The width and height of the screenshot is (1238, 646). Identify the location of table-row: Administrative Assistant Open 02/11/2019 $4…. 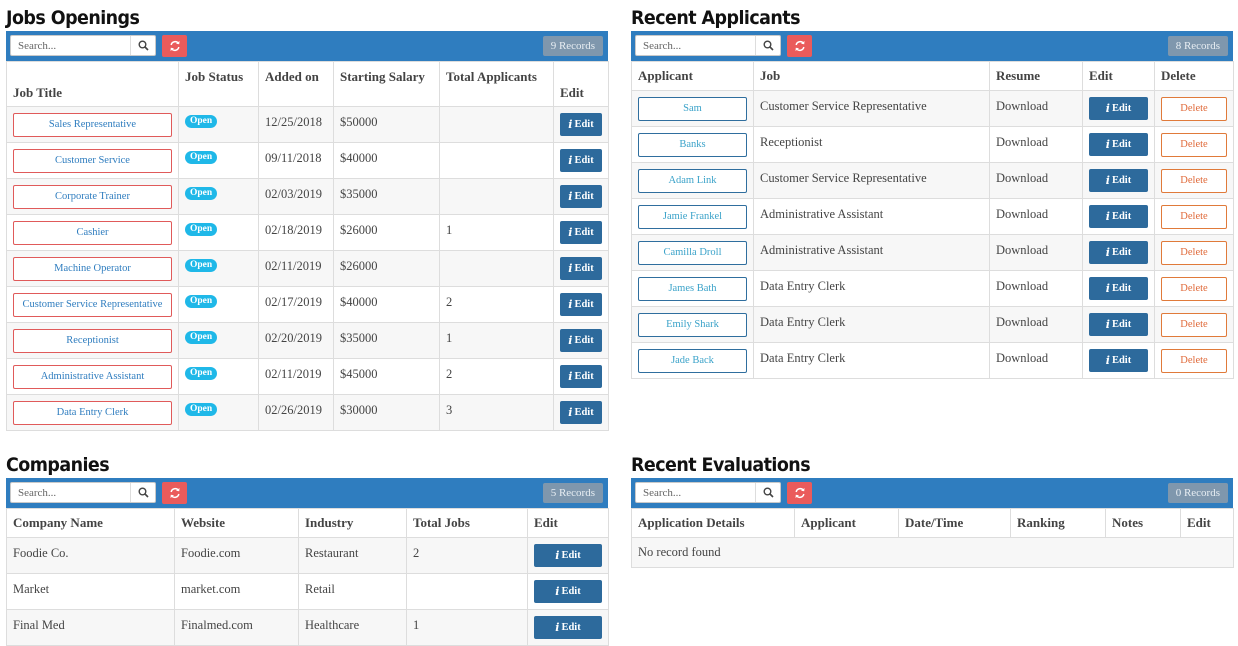
(307, 376).